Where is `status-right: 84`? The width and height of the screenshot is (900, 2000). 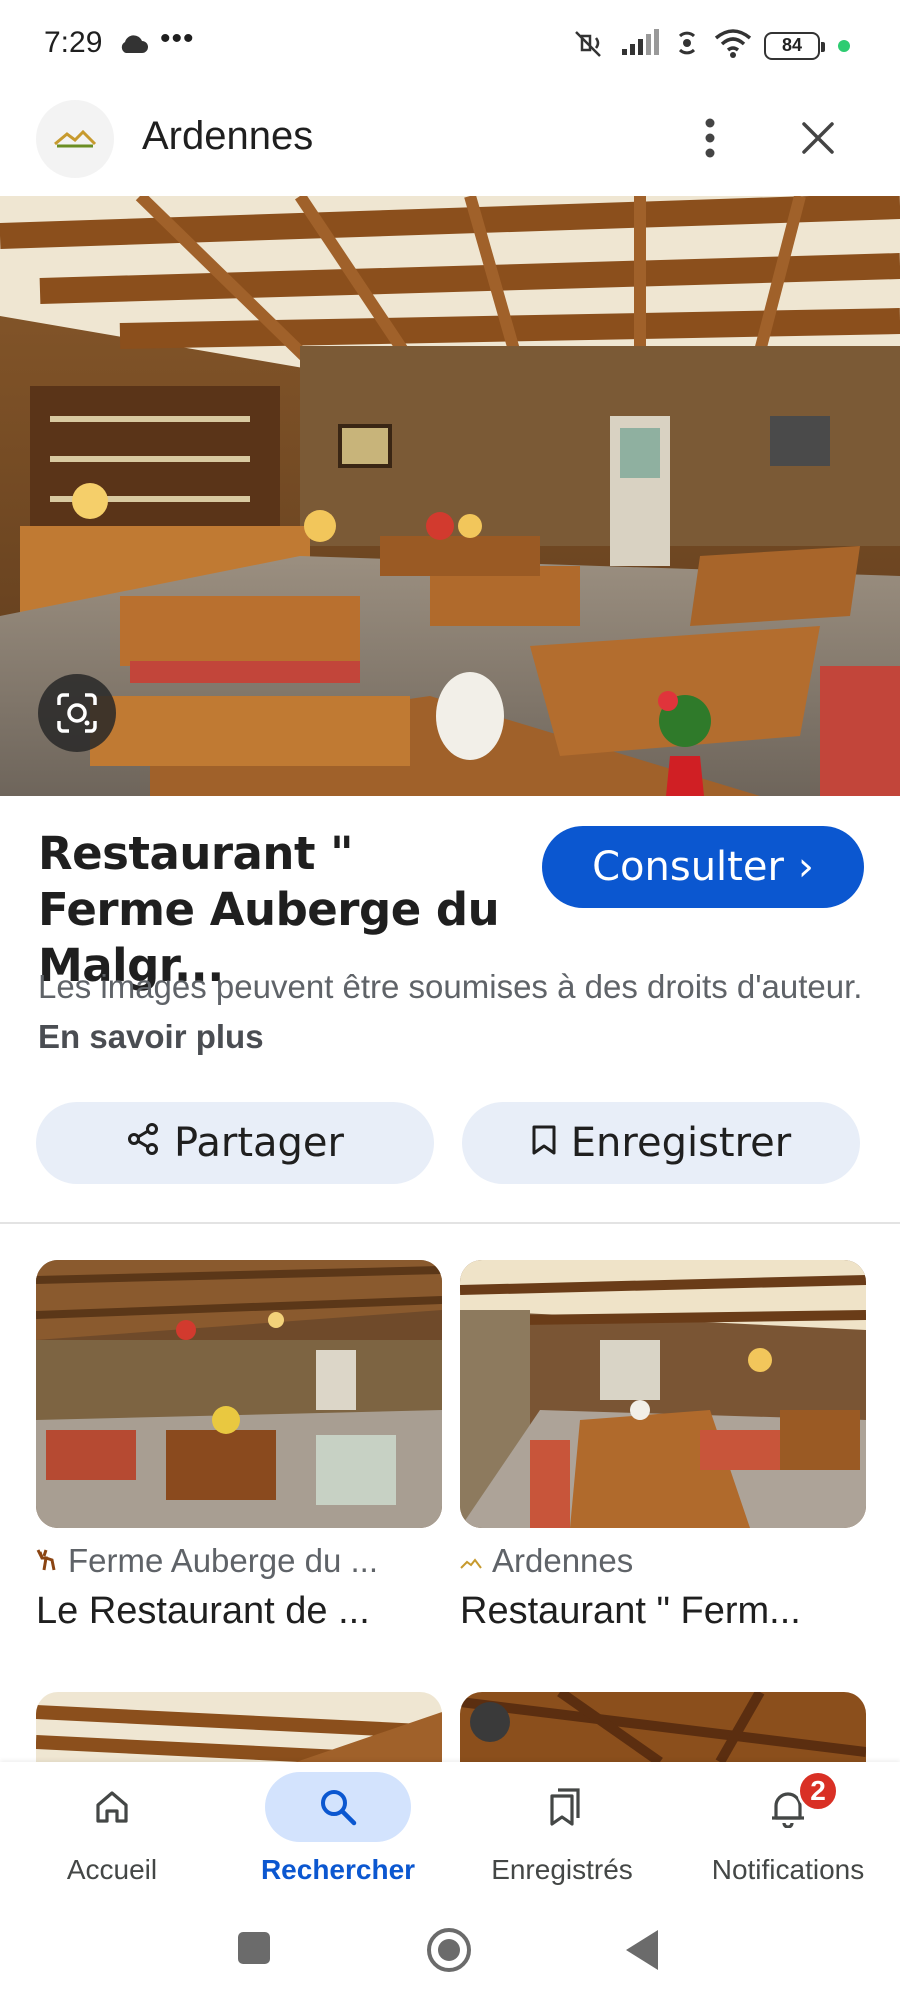 status-right: 84 is located at coordinates (710, 45).